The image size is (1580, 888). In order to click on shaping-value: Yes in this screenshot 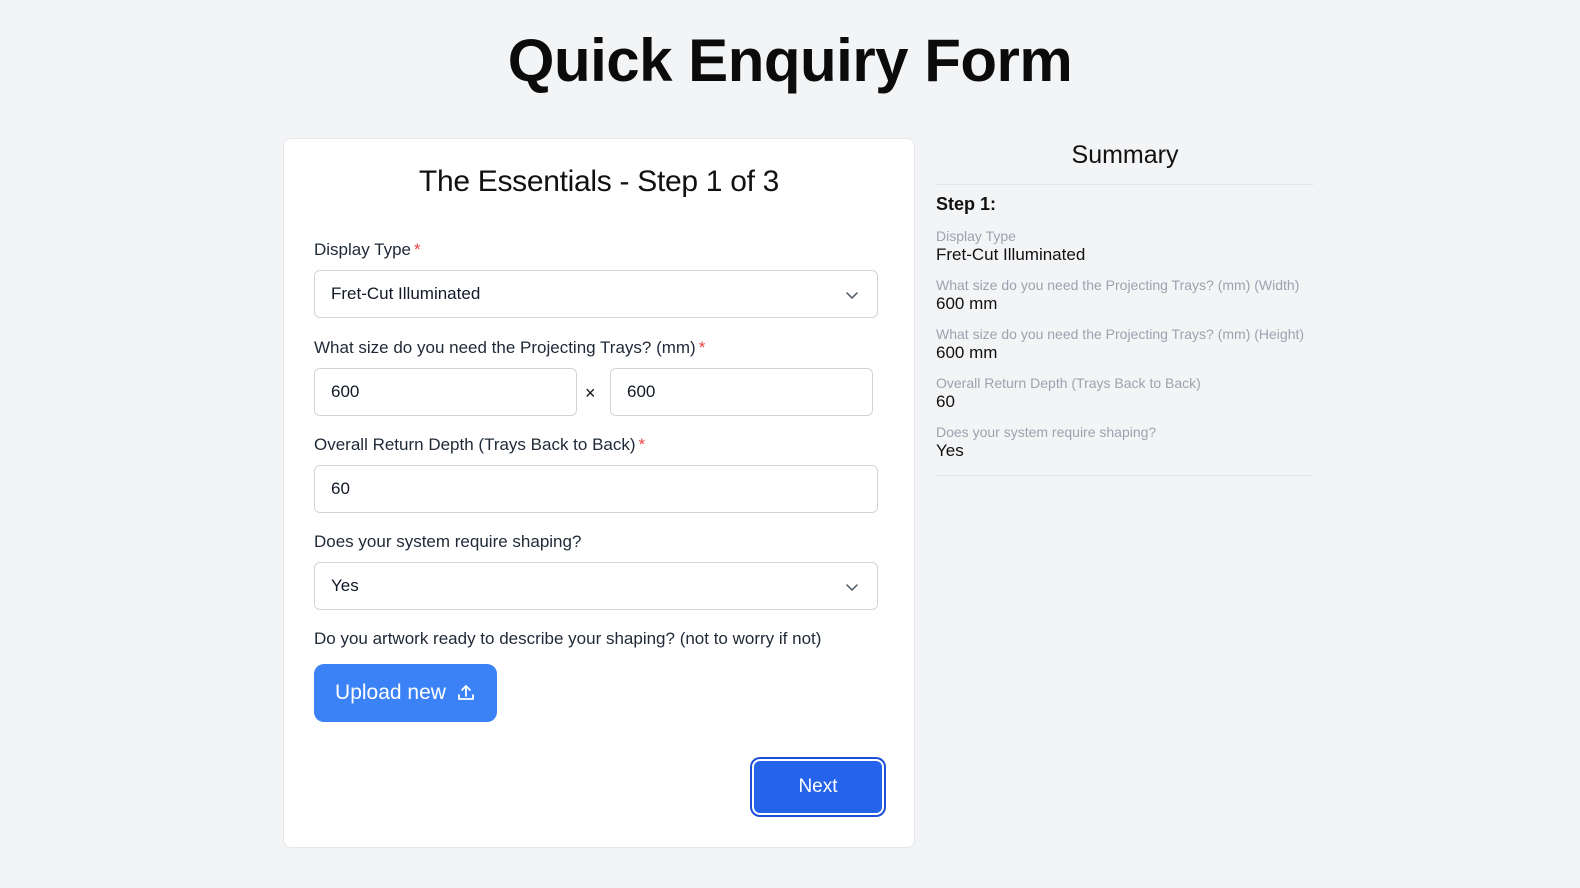, I will do `click(345, 585)`.